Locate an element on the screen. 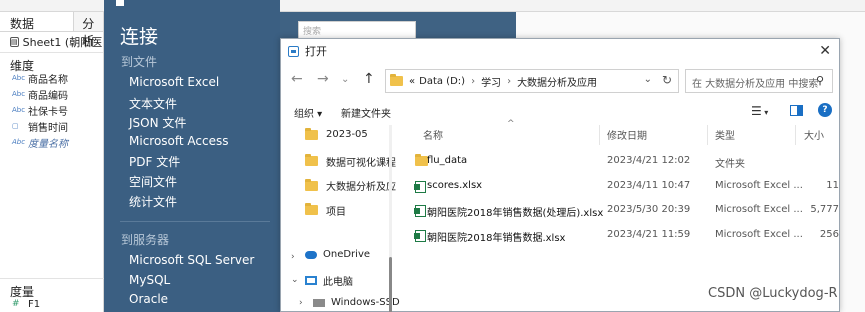 The image size is (865, 312). data-source-item: ▤ Sheet1 (朝阳医院20 is located at coordinates (51, 42).